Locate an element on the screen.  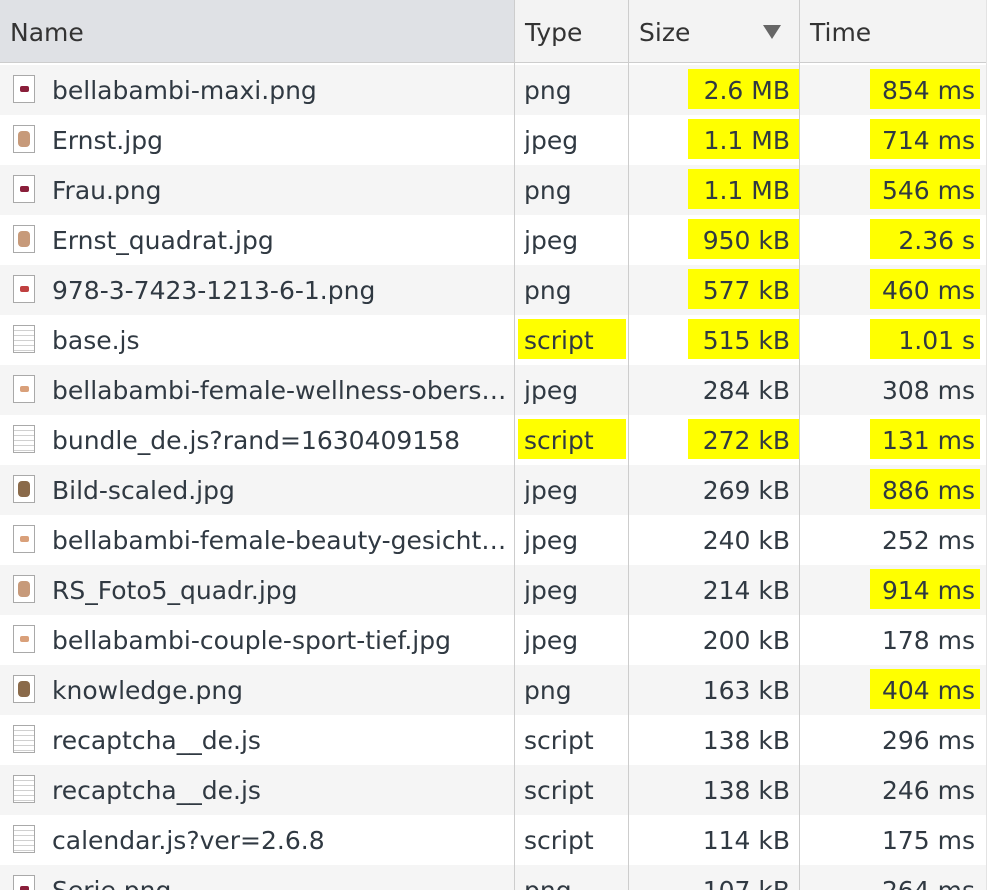
request-time: 246 ms is located at coordinates (928, 790).